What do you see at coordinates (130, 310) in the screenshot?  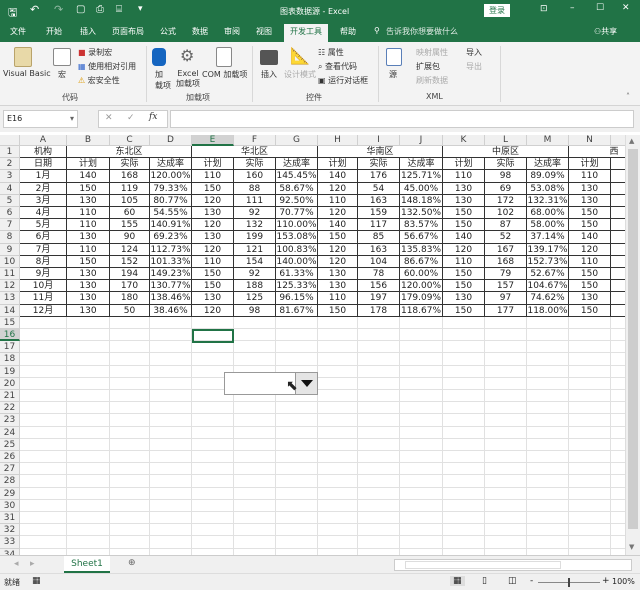 I see `table-cell: 50` at bounding box center [130, 310].